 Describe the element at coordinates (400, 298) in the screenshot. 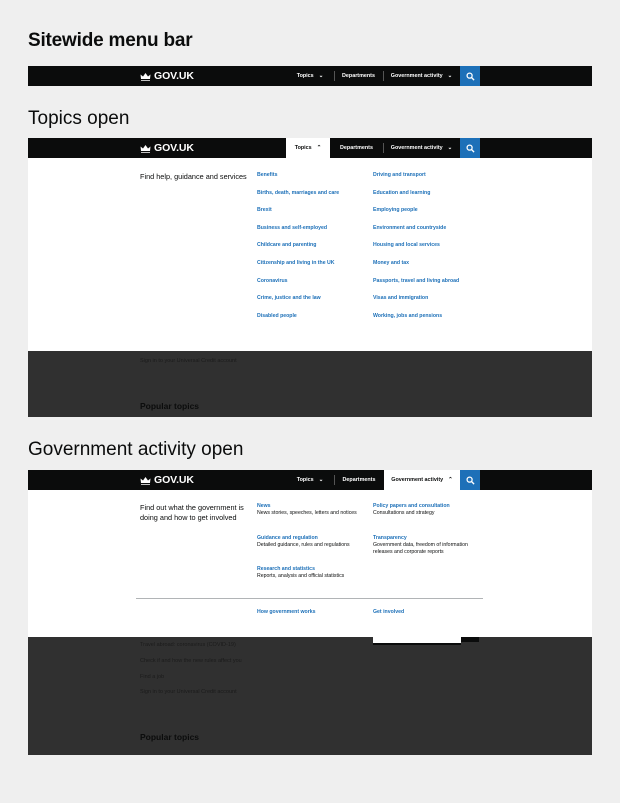

I see `topic-link: Visas and immigration` at that location.